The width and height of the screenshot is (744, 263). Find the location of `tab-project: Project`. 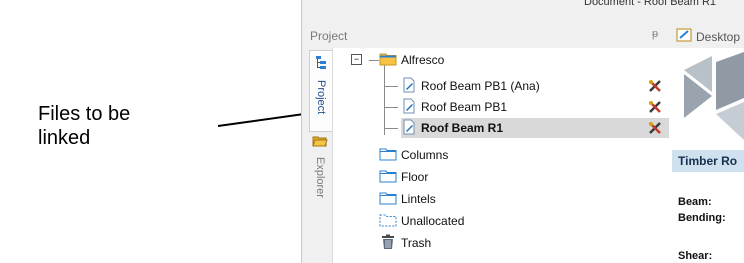

tab-project: Project is located at coordinates (320, 91).